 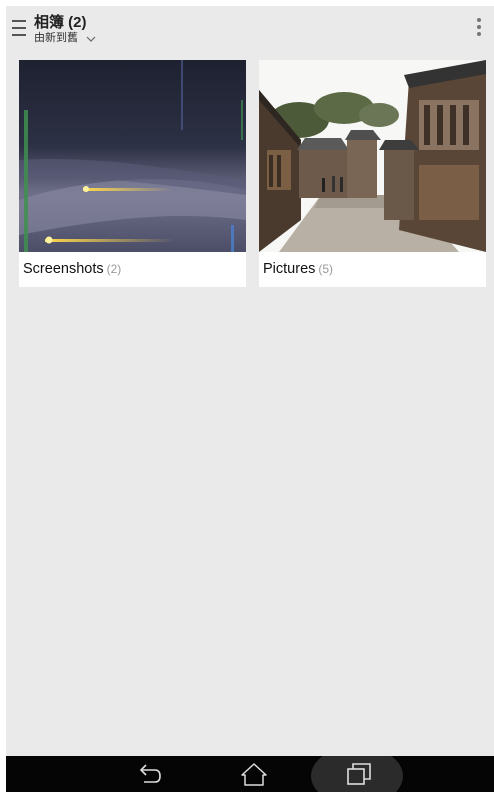 I want to click on system-navigation-bar, so click(x=250, y=774).